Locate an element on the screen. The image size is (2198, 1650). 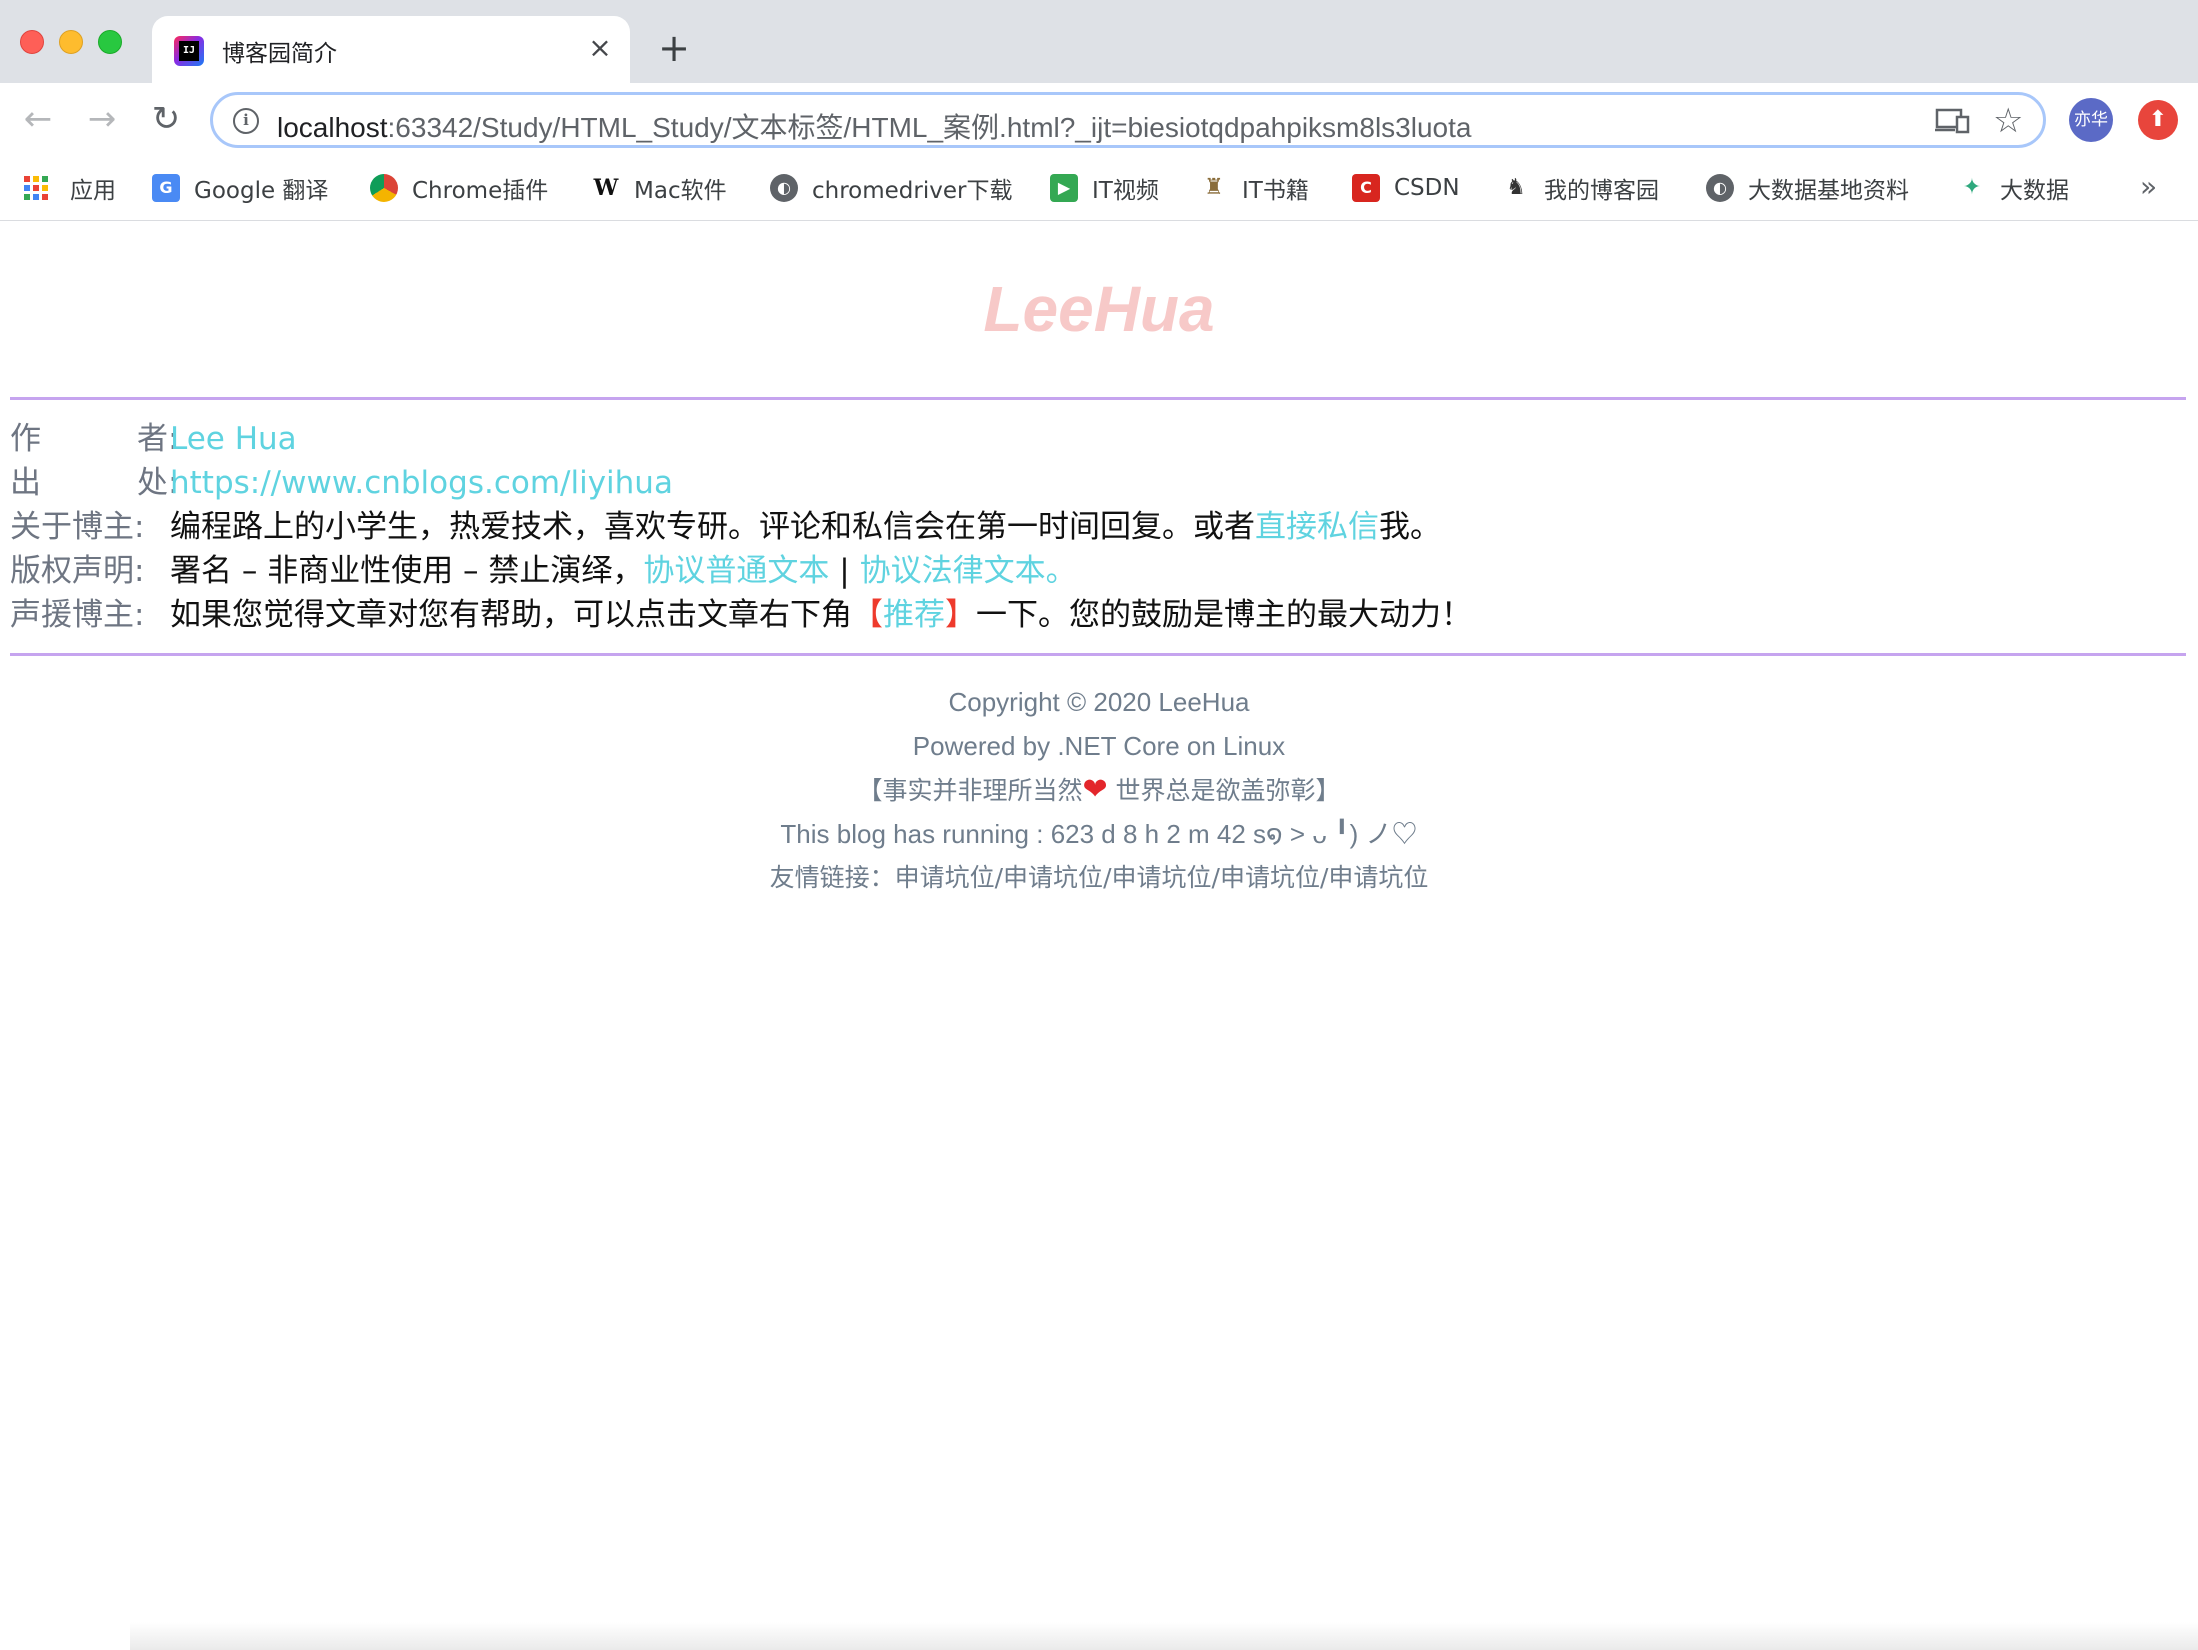
about-tail: 我。 is located at coordinates (1410, 527).